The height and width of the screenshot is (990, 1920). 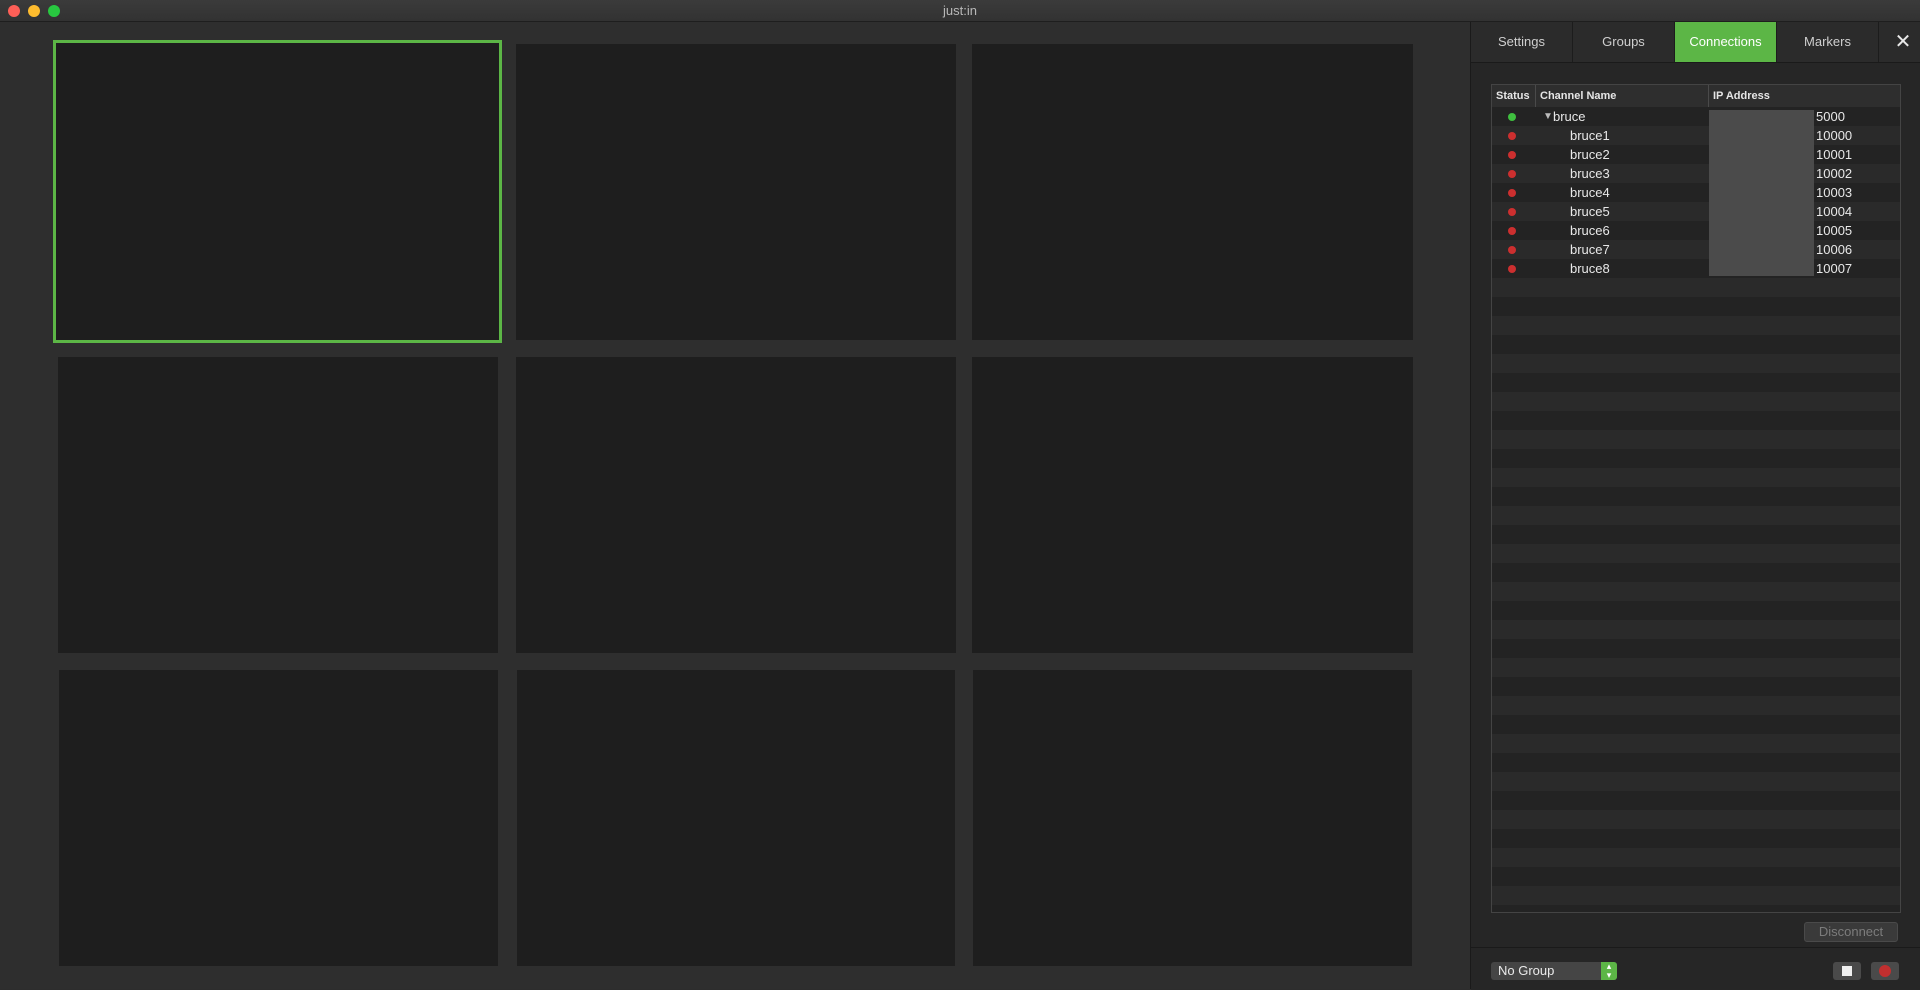 What do you see at coordinates (1834, 249) in the screenshot?
I see `channel-port: 10006` at bounding box center [1834, 249].